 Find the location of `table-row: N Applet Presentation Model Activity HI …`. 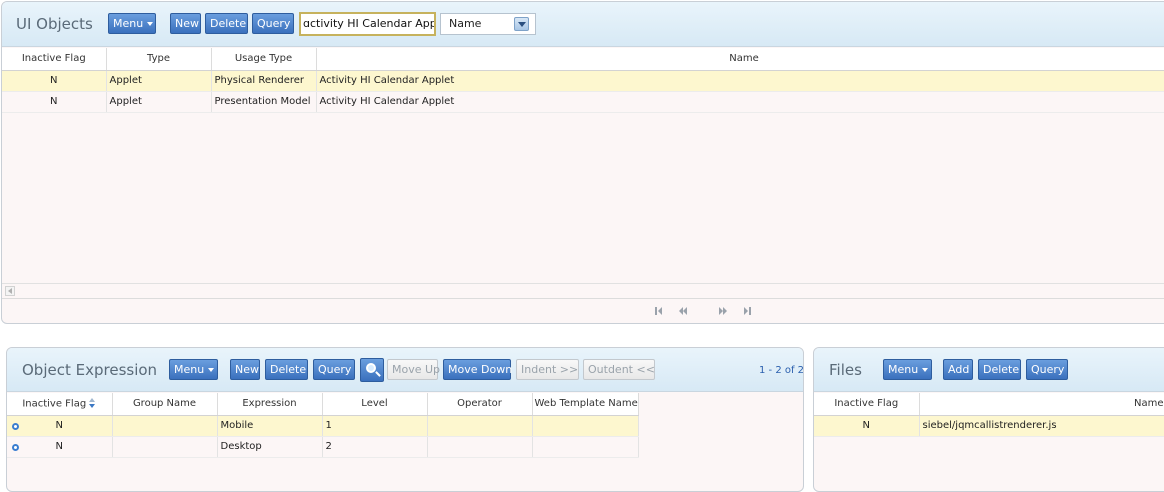

table-row: N Applet Presentation Model Activity HI … is located at coordinates (583, 102).